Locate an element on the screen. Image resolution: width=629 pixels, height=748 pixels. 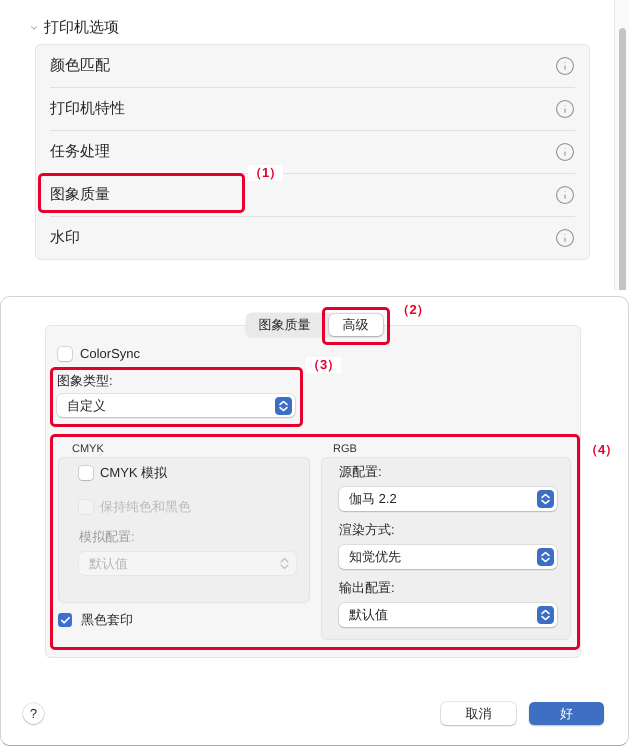
tab: 高级 is located at coordinates (355, 325).